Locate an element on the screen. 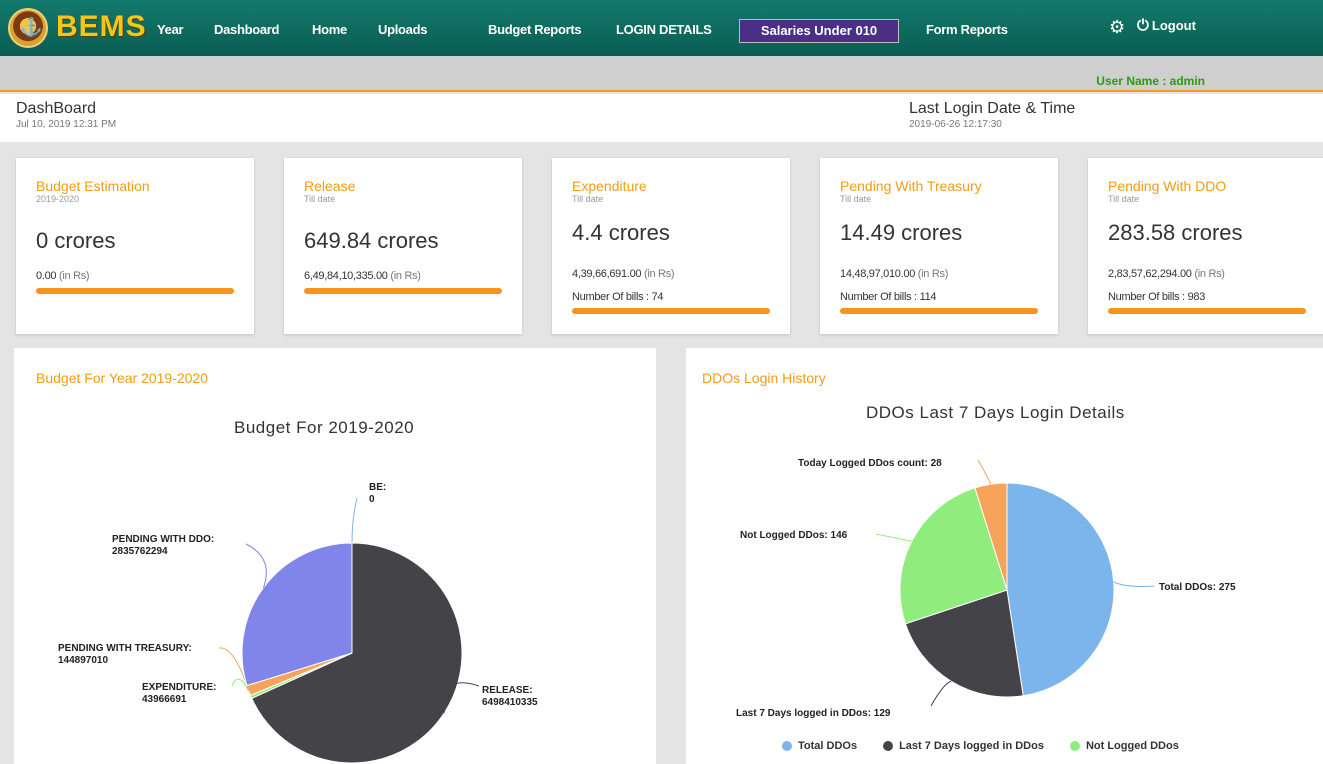 Image resolution: width=1323 pixels, height=764 pixels. pie-label-today-logged-ddos-count: Today Logged DDos count: 28 is located at coordinates (870, 463).